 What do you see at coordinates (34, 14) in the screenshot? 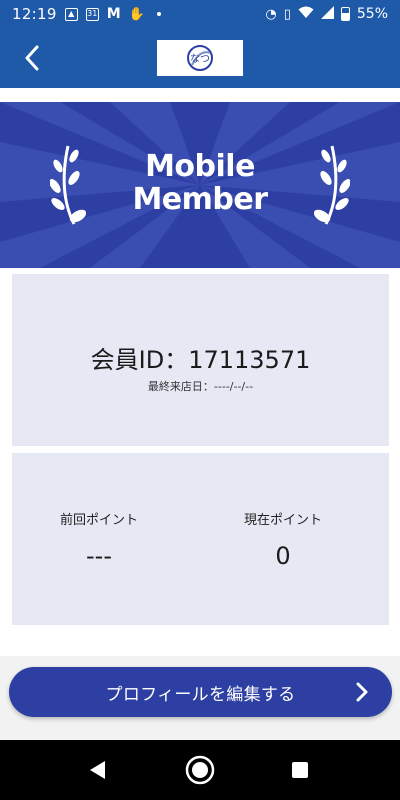
I see `status-time: 12:19` at bounding box center [34, 14].